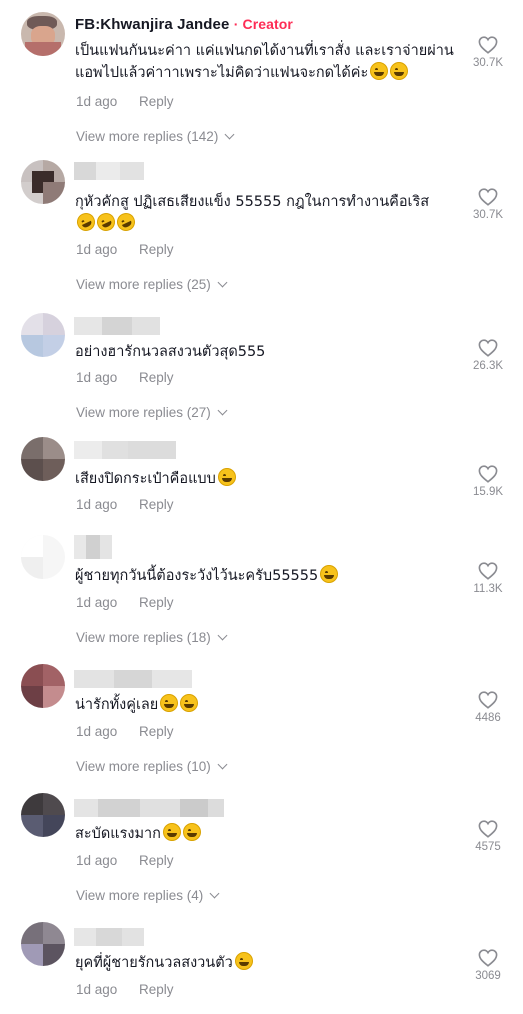 The width and height of the screenshot is (523, 1014). I want to click on comment-item: เสียงปิดกระเป๋าคือแบบ 1d ago Reply 15.9K, so click(261, 479).